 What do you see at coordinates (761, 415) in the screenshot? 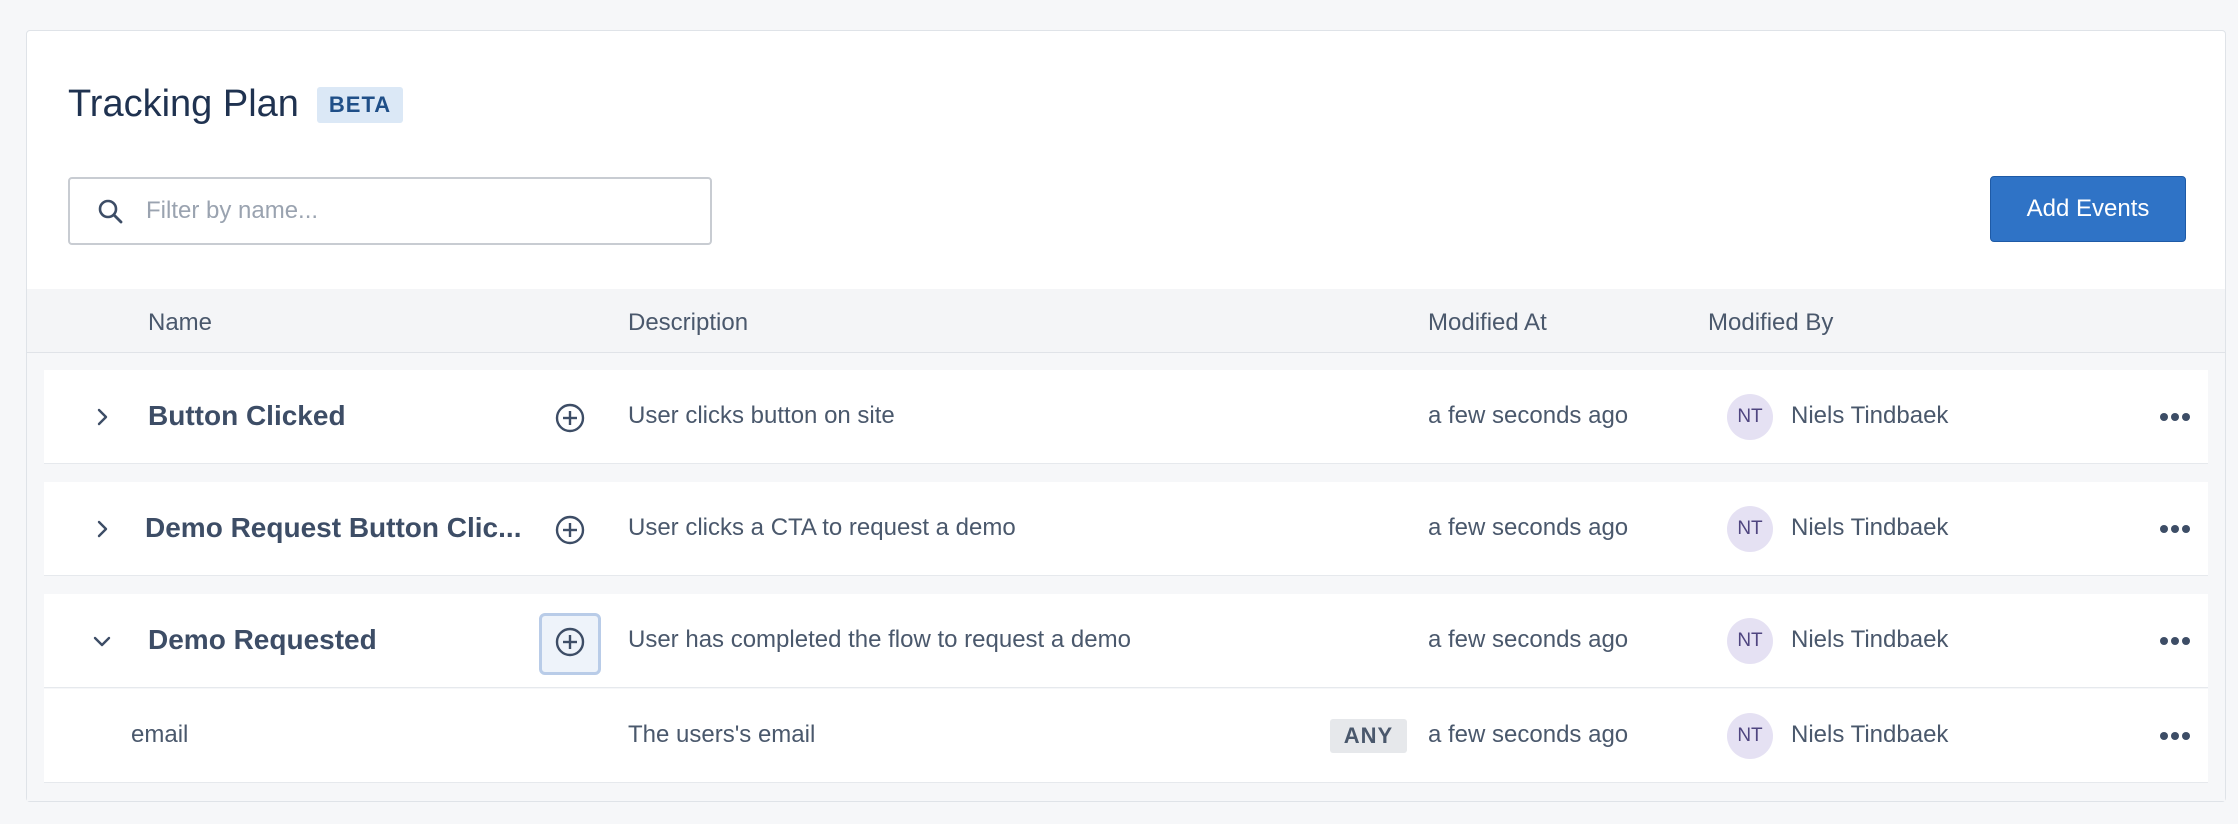
I see `event-description: User clicks button on site` at bounding box center [761, 415].